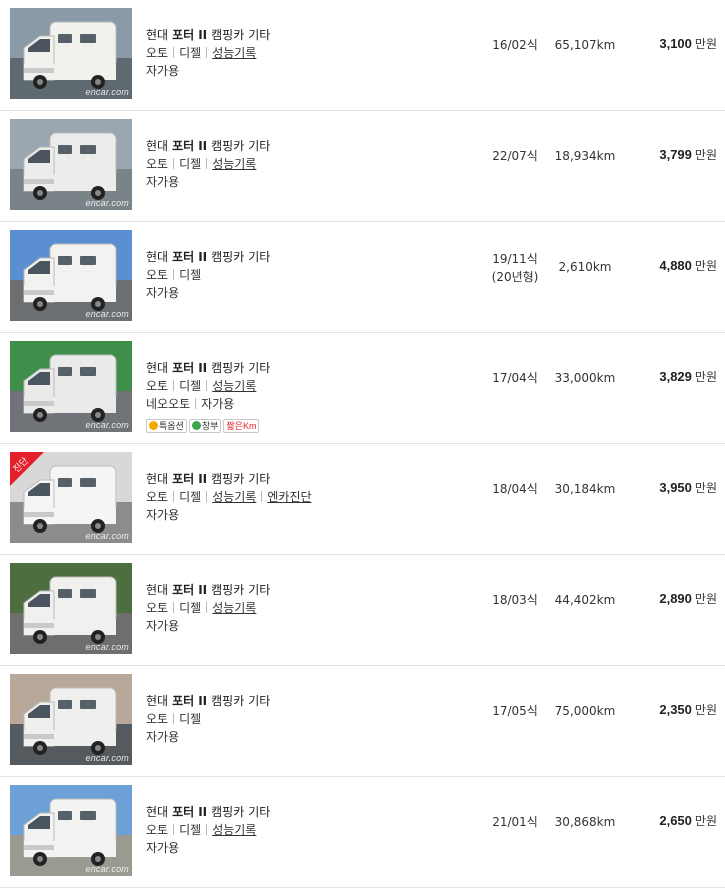 Image resolution: width=725 pixels, height=888 pixels. I want to click on price: 2,890 만원, so click(688, 599).